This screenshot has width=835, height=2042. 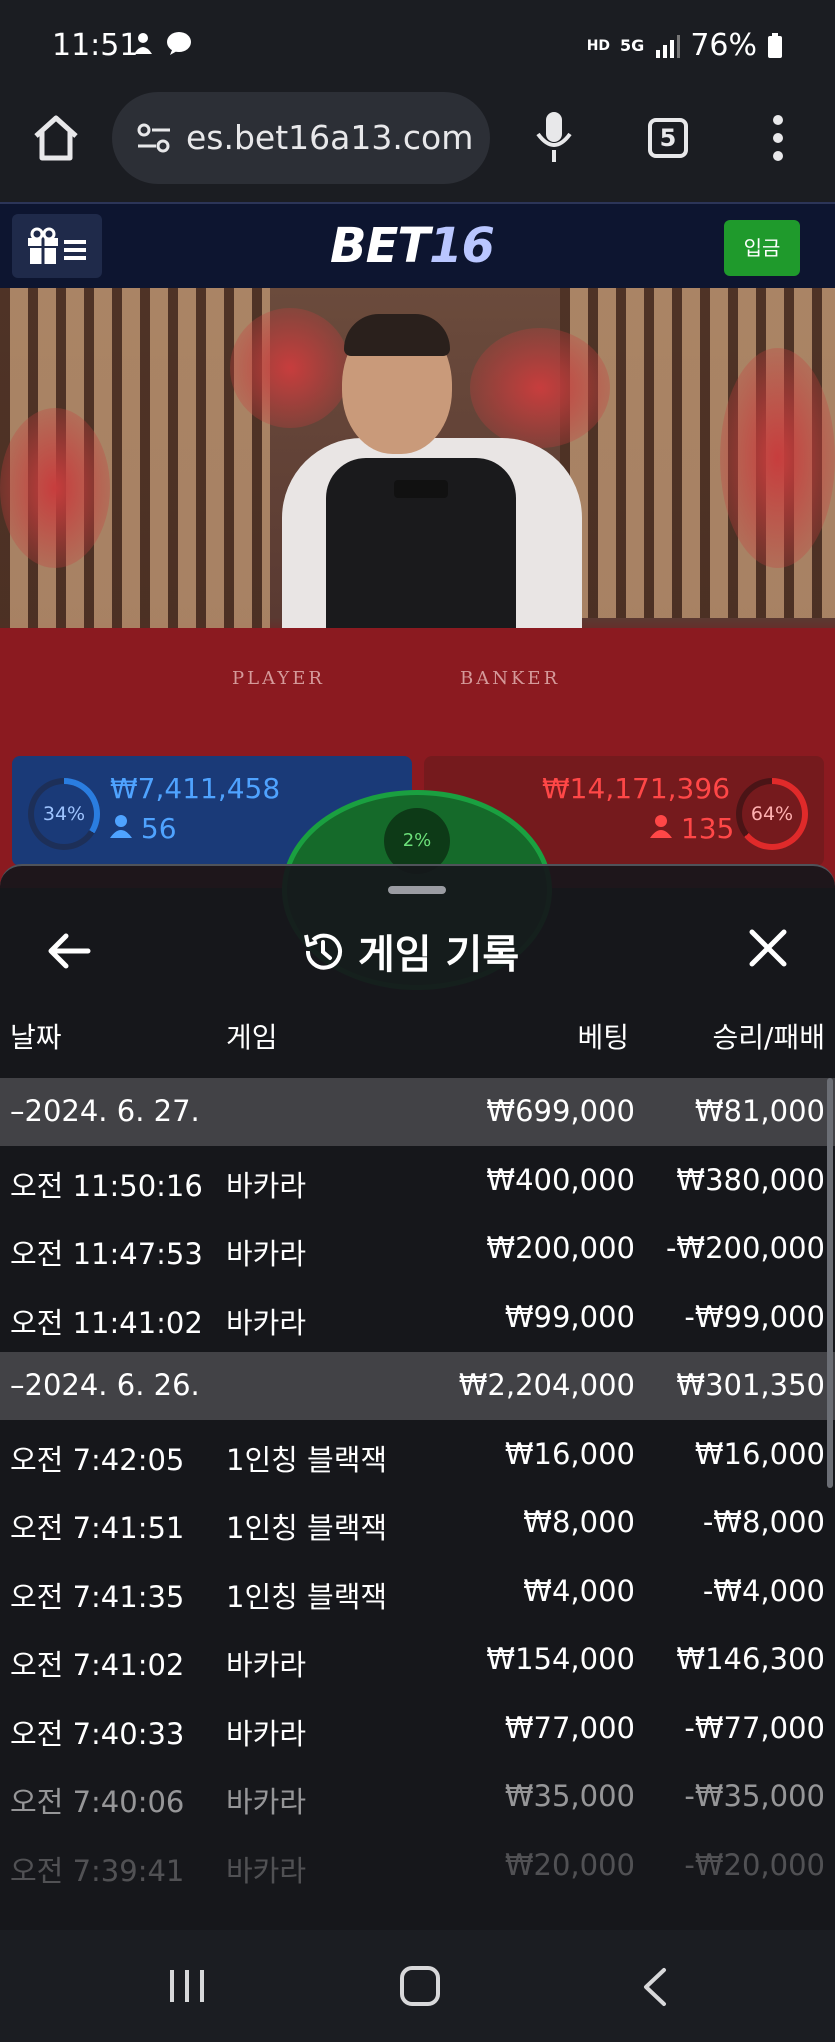 I want to click on status-right: HD 5G 76%, so click(x=685, y=45).